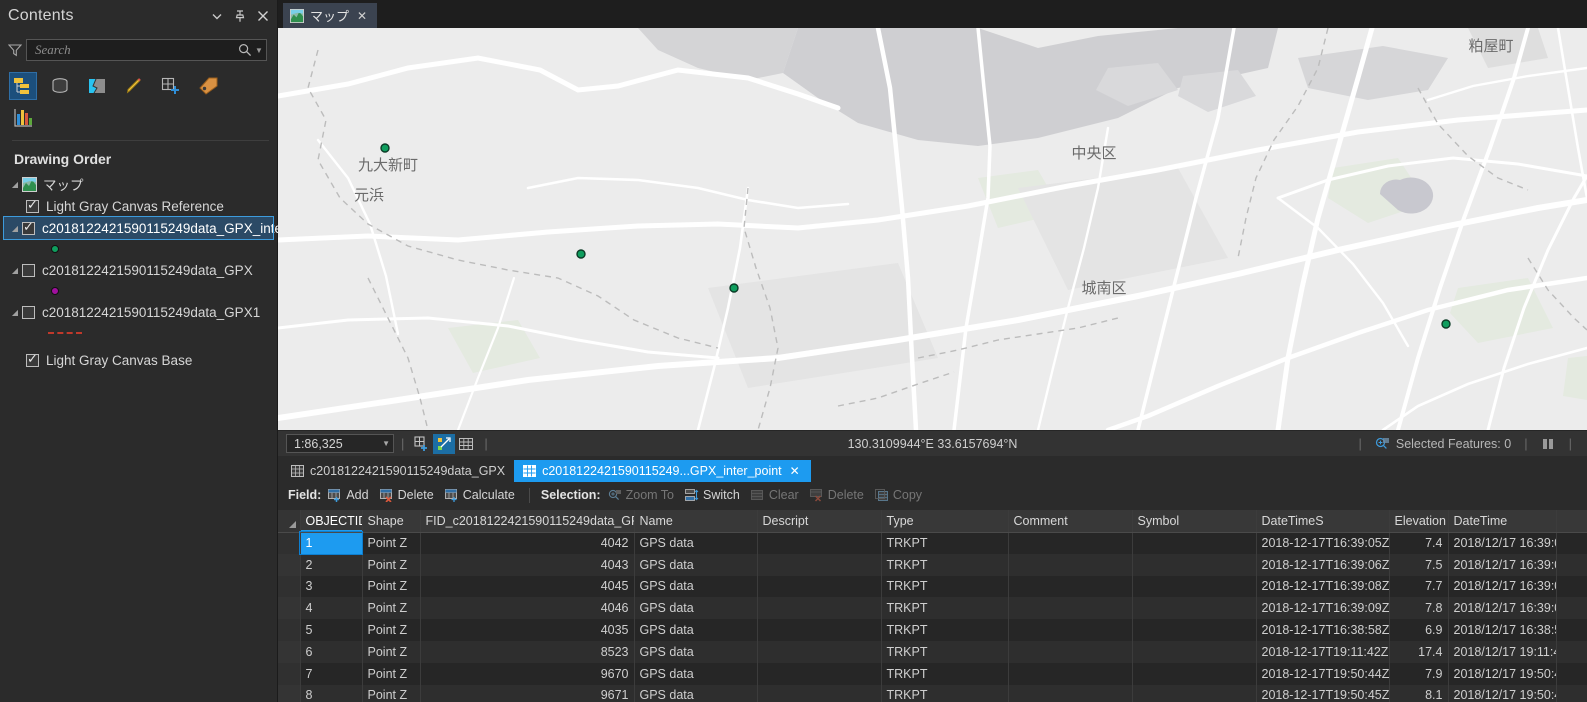  I want to click on clear-selection-button: Clear, so click(774, 495).